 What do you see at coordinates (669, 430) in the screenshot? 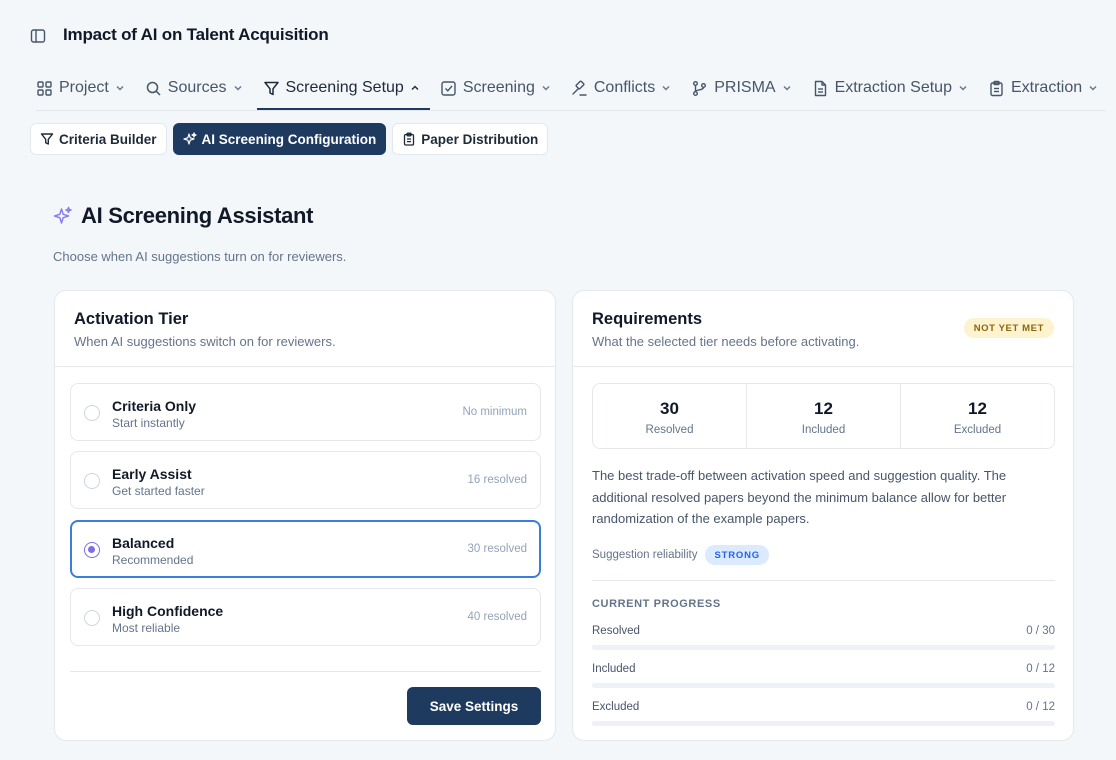
I see `stat-label: Resolved` at bounding box center [669, 430].